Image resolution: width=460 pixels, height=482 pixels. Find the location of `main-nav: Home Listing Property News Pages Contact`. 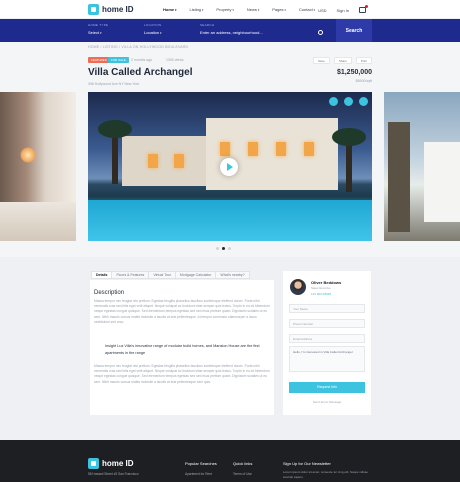

main-nav: Home Listing Property News Pages Contact is located at coordinates (239, 9).